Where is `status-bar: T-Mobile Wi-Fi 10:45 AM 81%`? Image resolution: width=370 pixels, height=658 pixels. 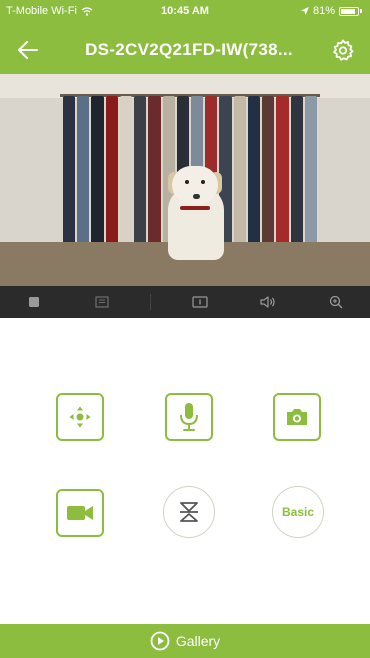 status-bar: T-Mobile Wi-Fi 10:45 AM 81% is located at coordinates (185, 11).